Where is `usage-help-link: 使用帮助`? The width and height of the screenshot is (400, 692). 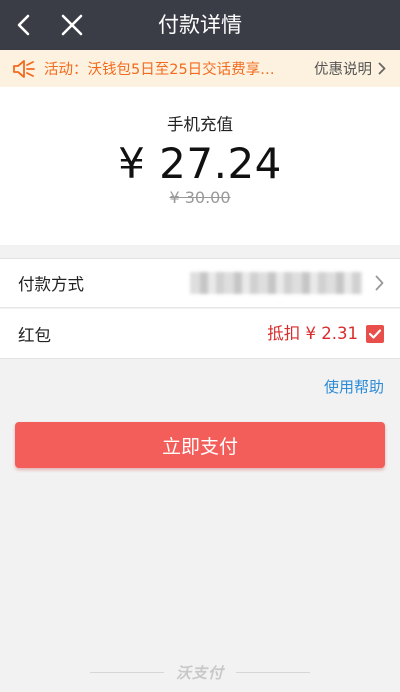
usage-help-link: 使用帮助 is located at coordinates (354, 386).